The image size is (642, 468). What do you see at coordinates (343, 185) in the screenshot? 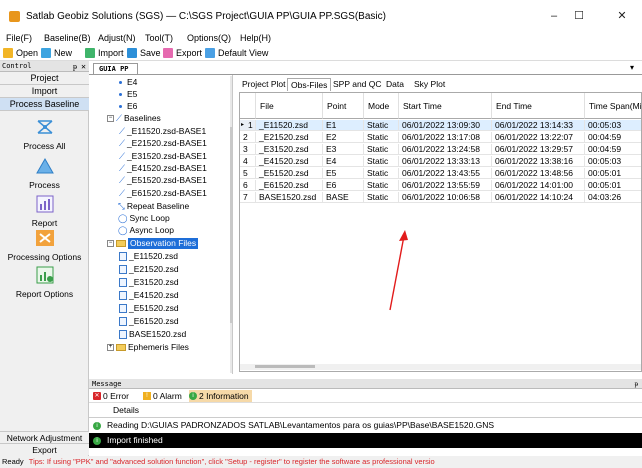
I see `table-cell-point: E6` at bounding box center [343, 185].